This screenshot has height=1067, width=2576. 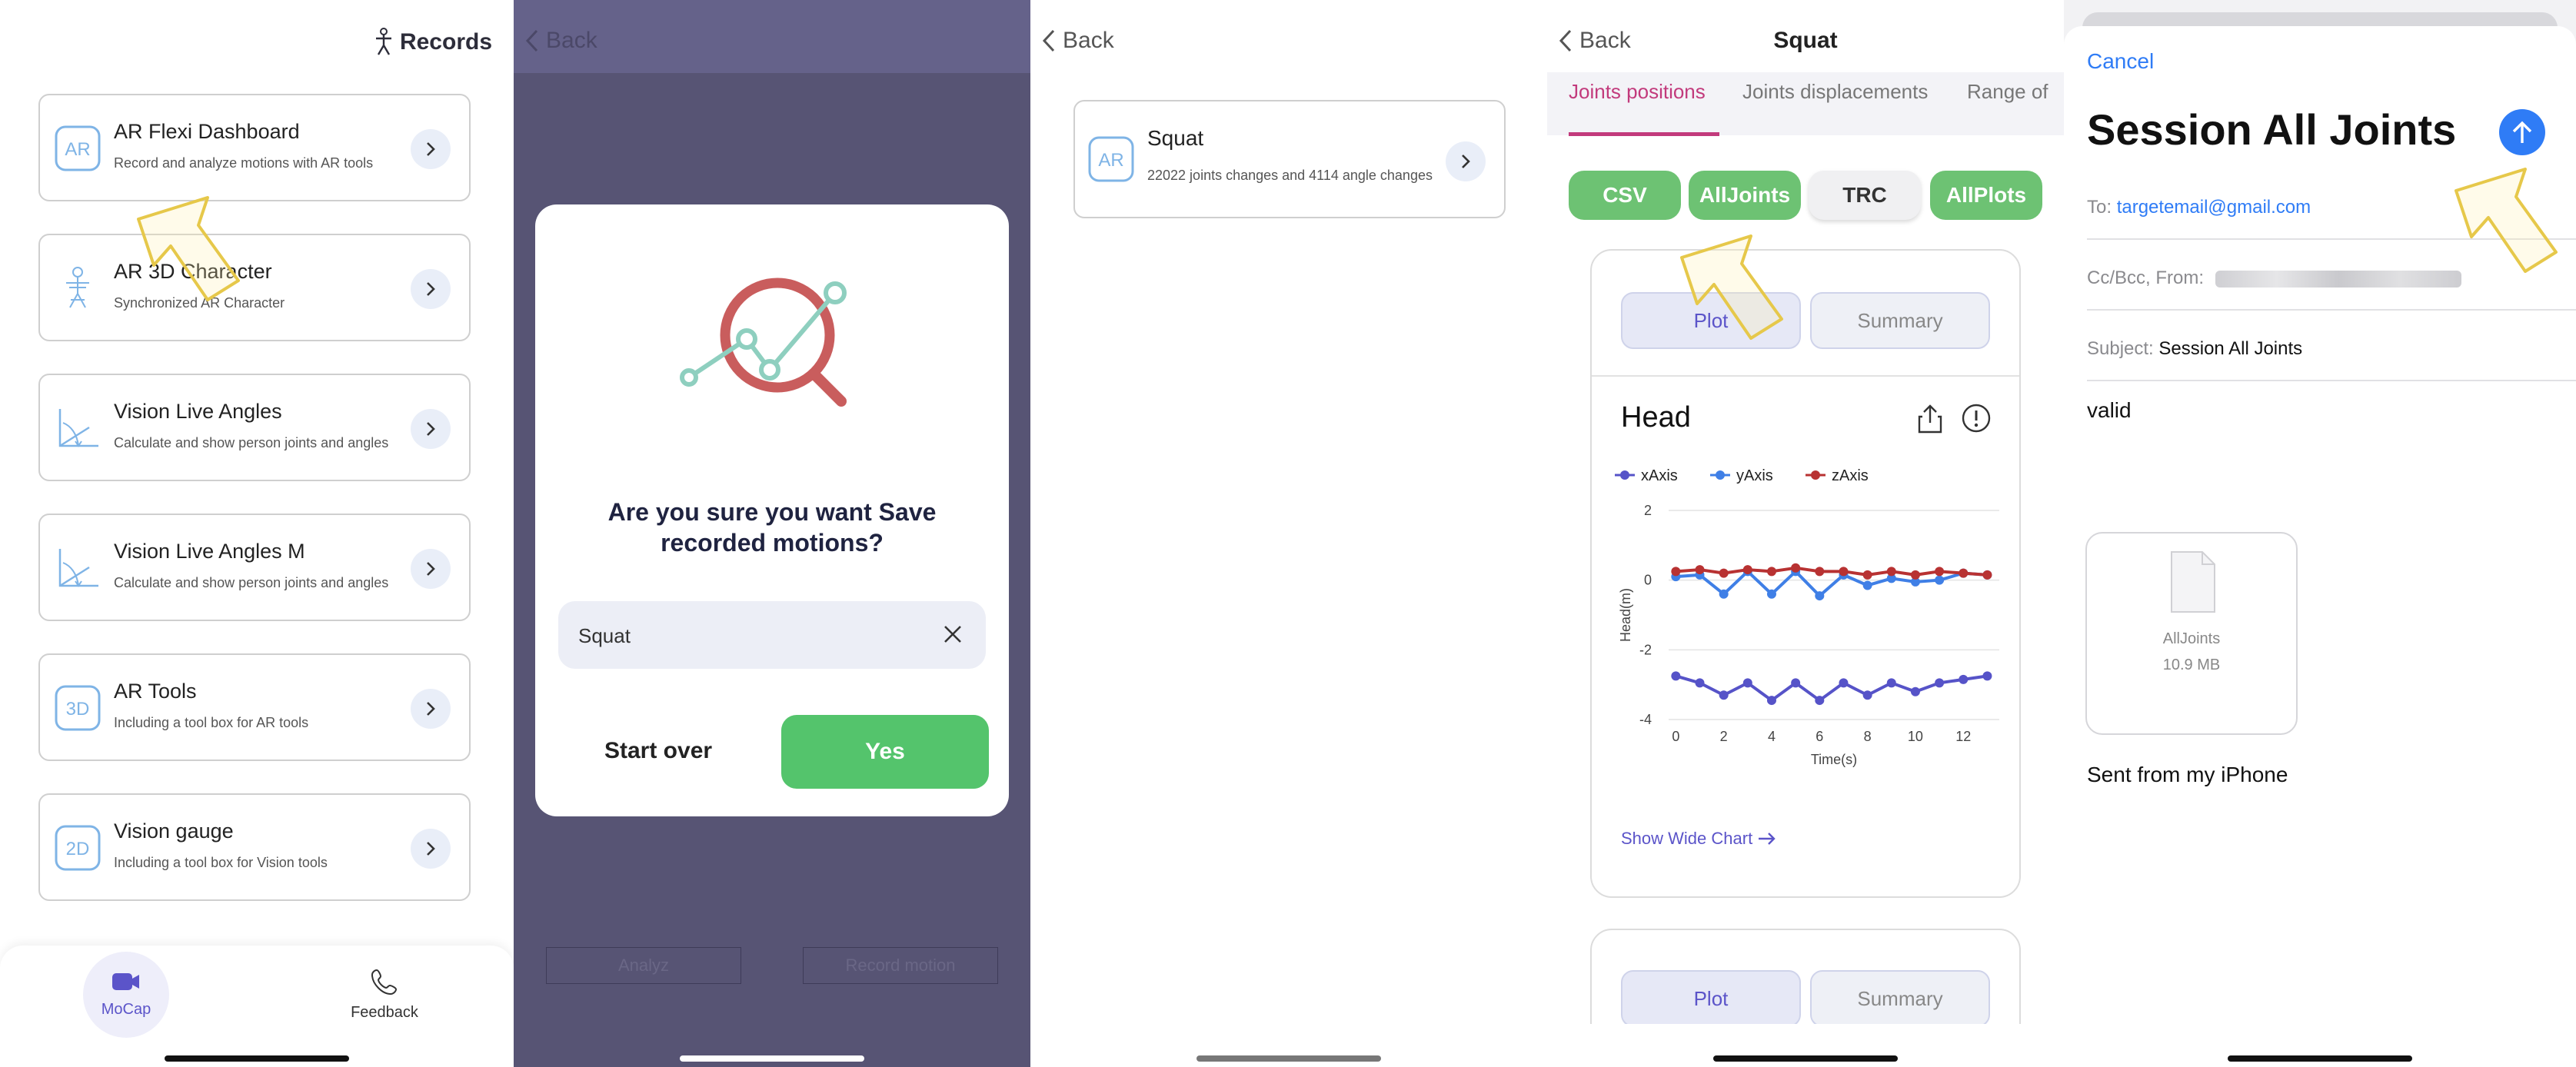 What do you see at coordinates (2194, 349) in the screenshot?
I see `subject-row: Subject: Session All Joints` at bounding box center [2194, 349].